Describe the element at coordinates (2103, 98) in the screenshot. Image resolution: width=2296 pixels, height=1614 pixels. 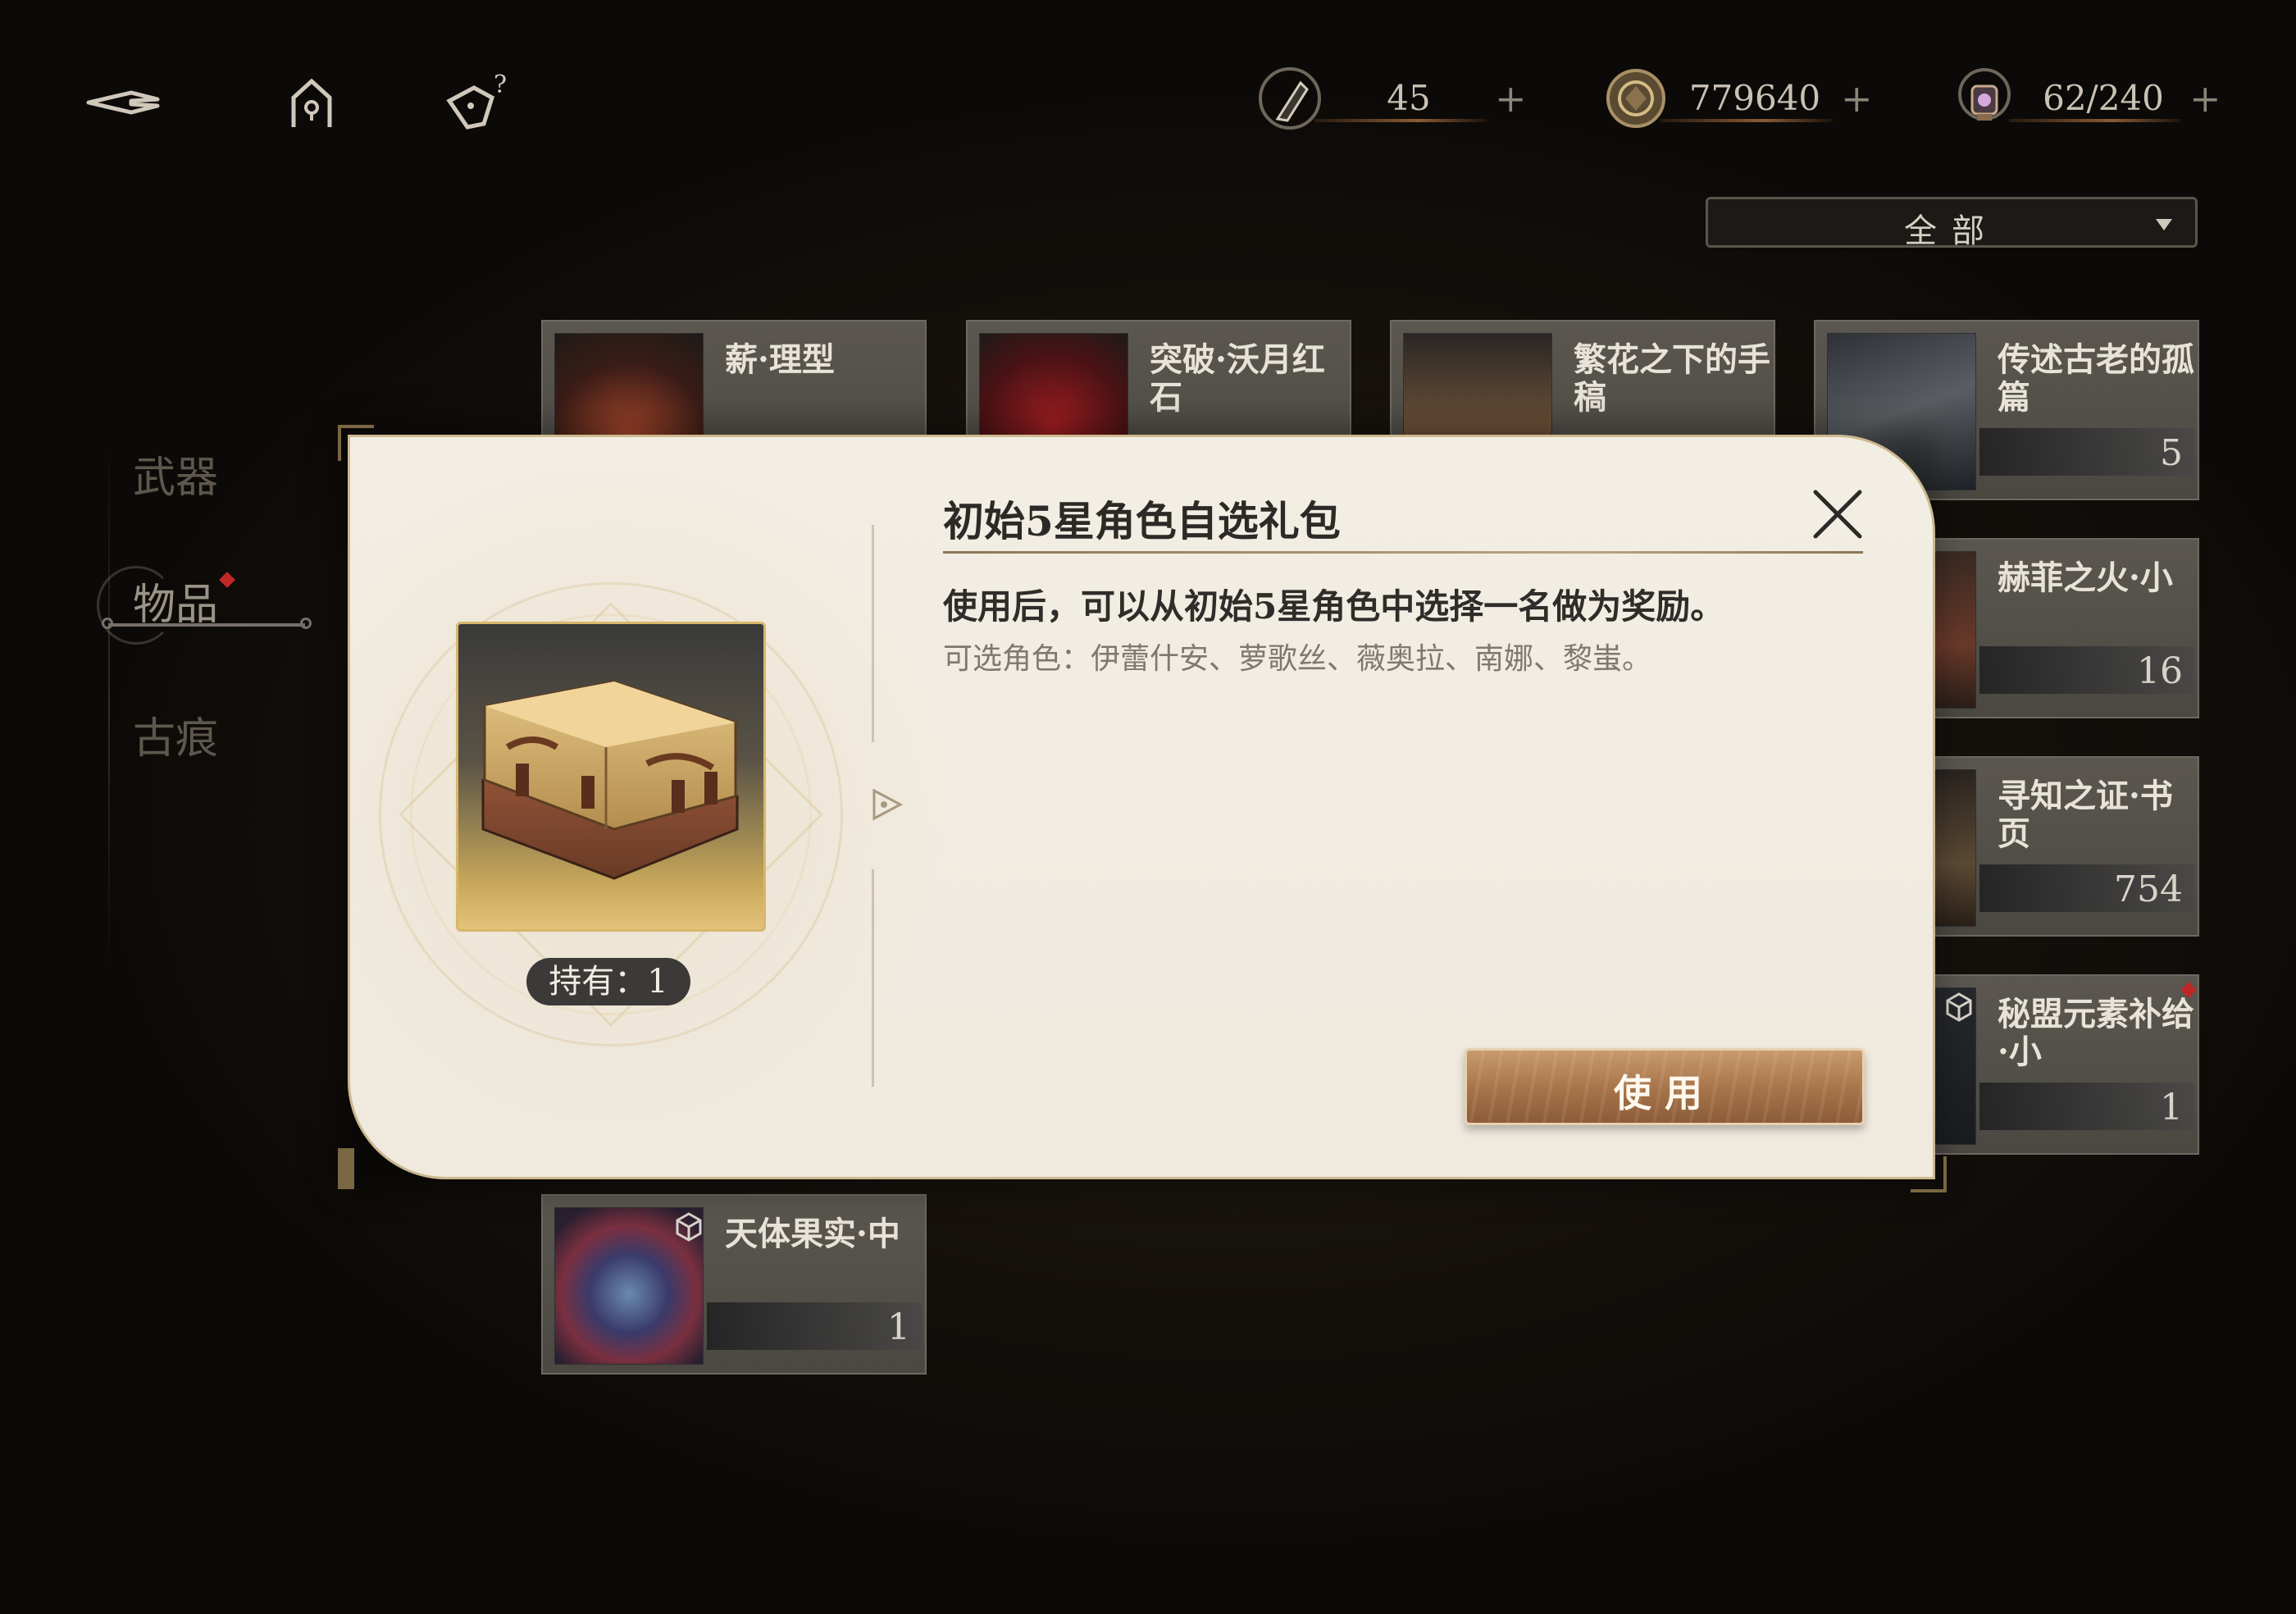
I see `lantern-value: 62/240` at that location.